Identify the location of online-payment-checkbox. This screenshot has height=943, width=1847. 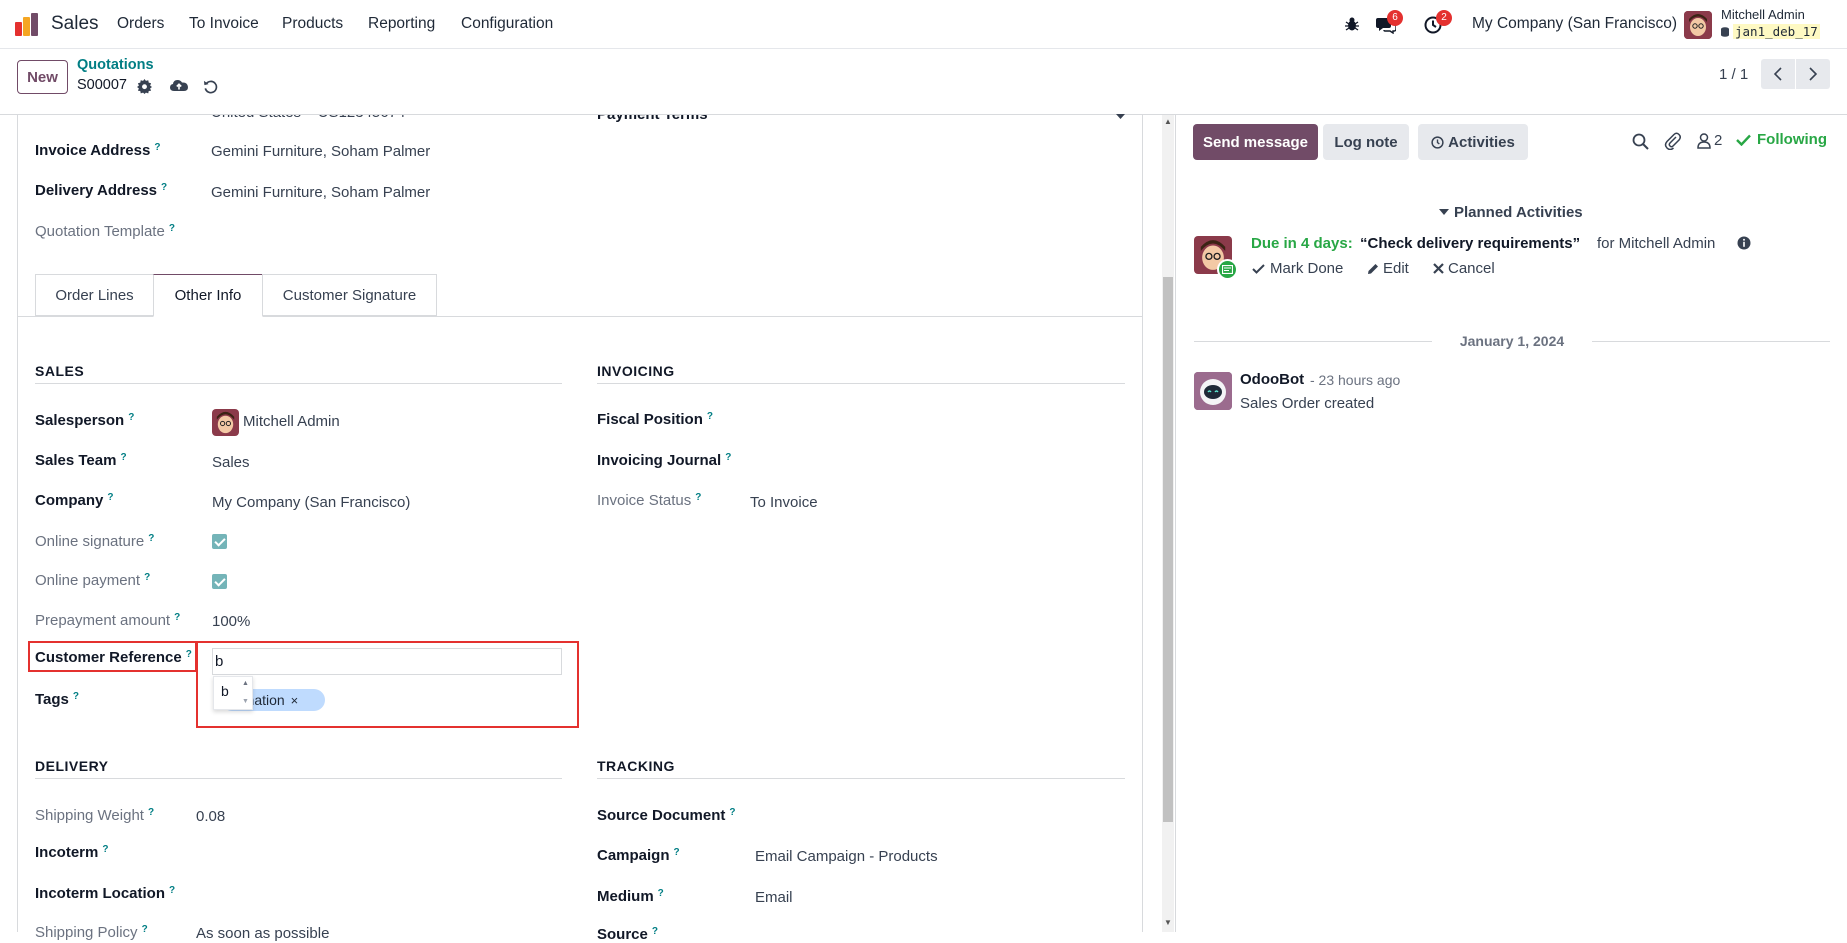
(219, 581).